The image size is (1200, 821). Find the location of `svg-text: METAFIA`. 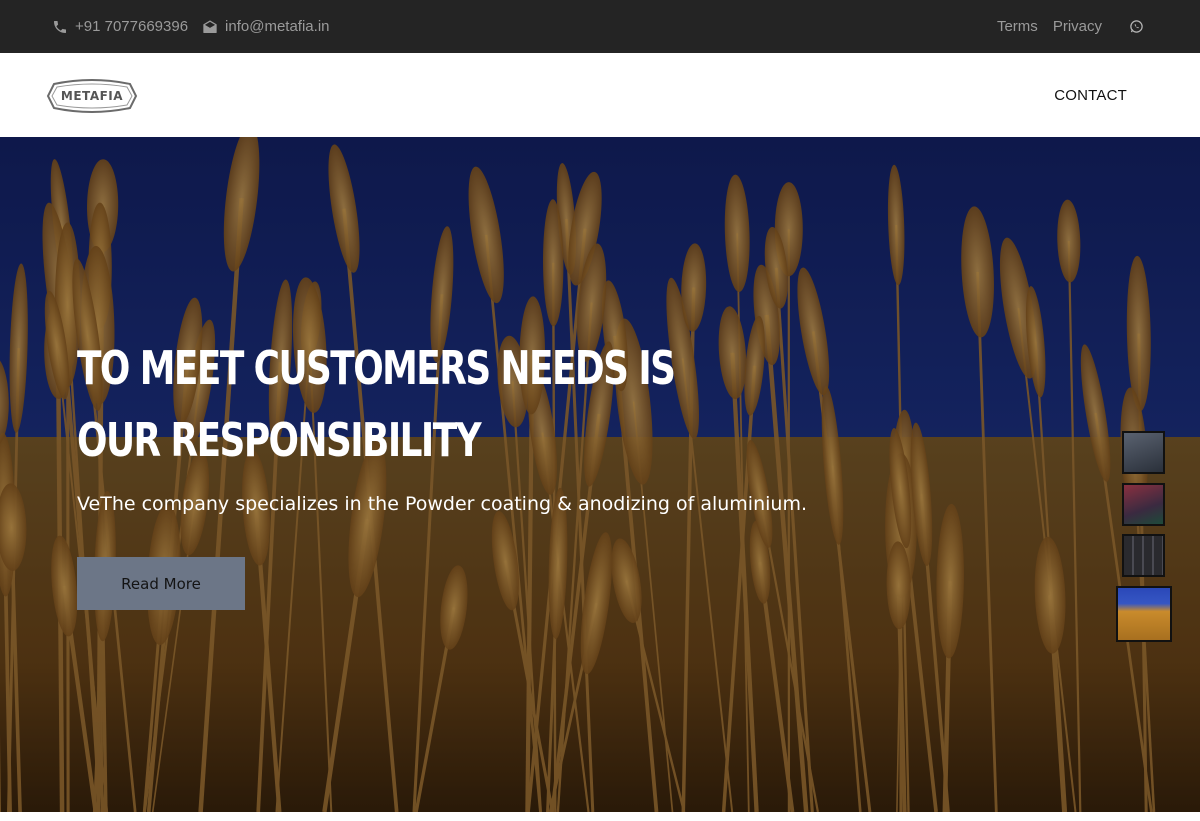

svg-text: METAFIA is located at coordinates (92, 96).